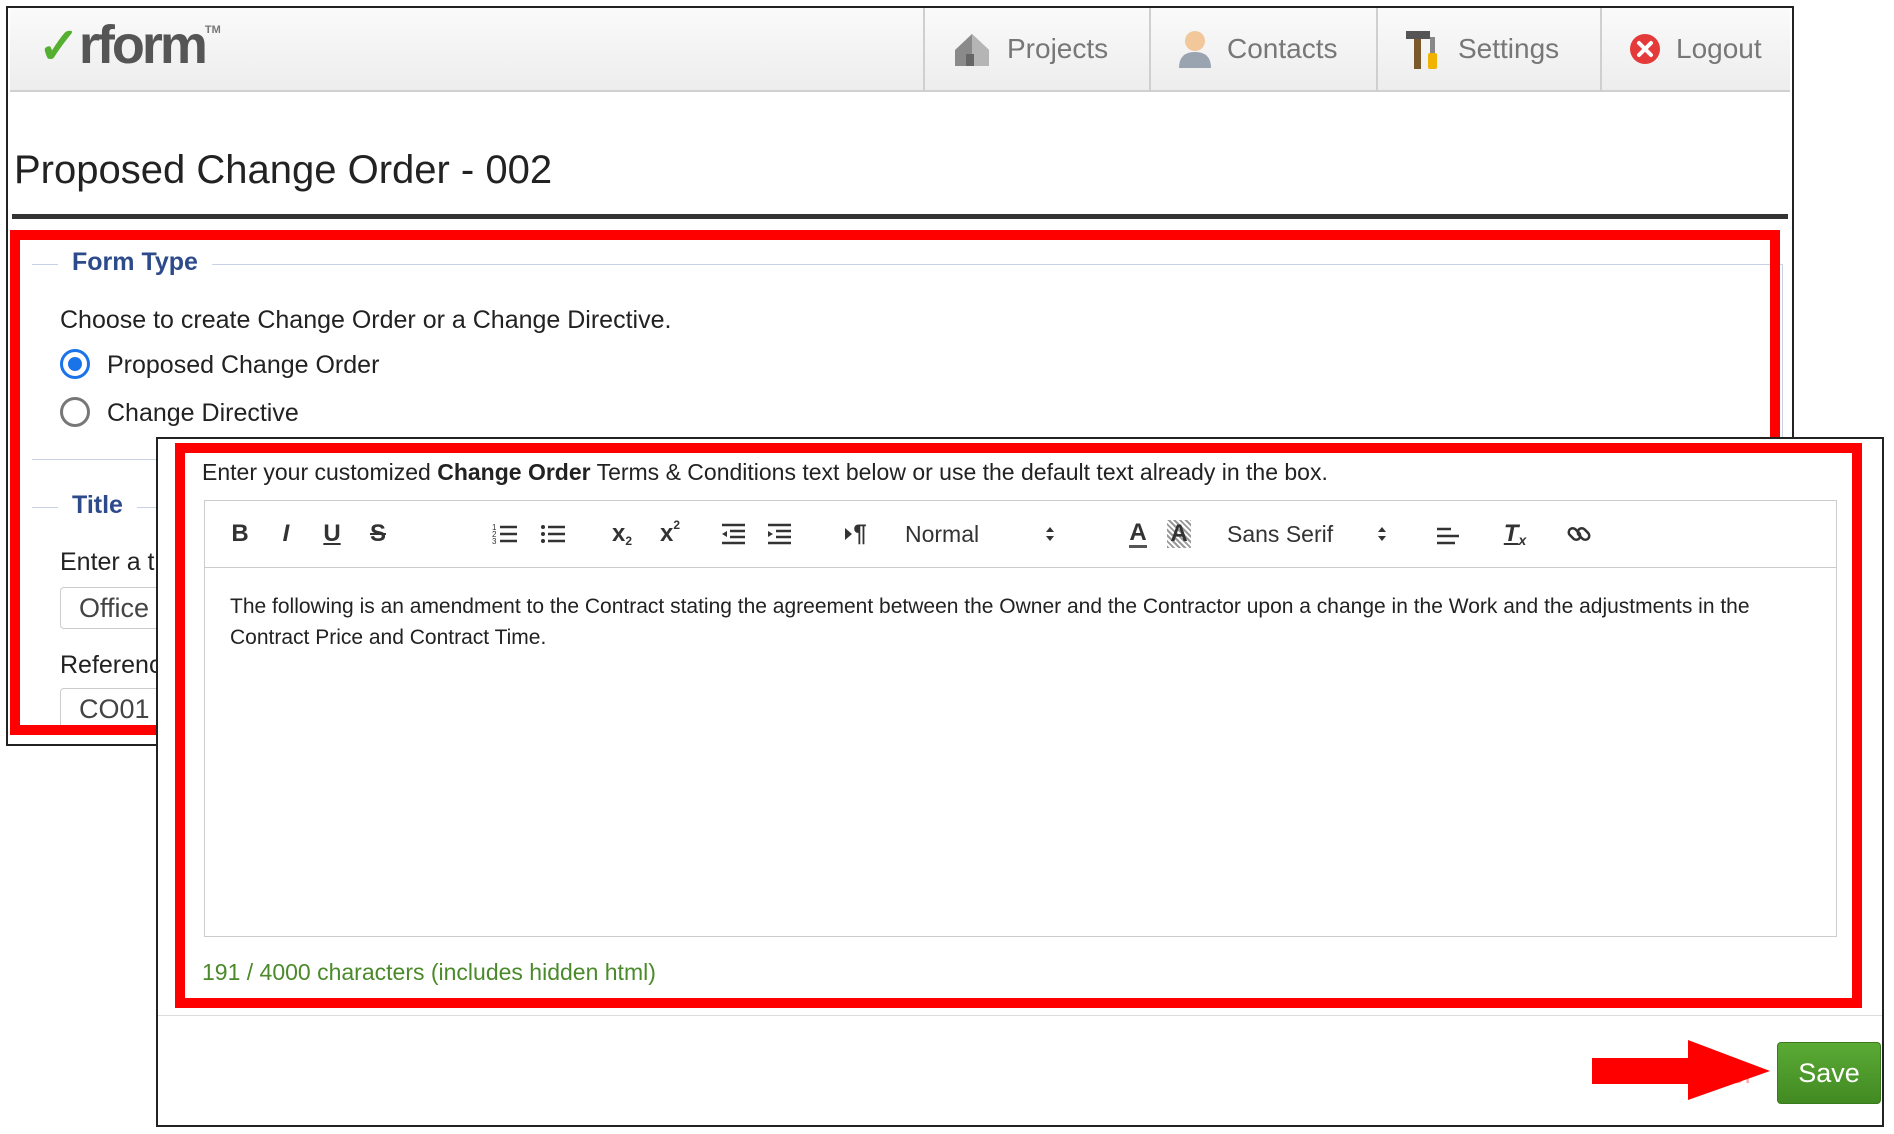 This screenshot has width=1894, height=1134. What do you see at coordinates (1522, 540) in the screenshot?
I see `clear-format-mark: x` at bounding box center [1522, 540].